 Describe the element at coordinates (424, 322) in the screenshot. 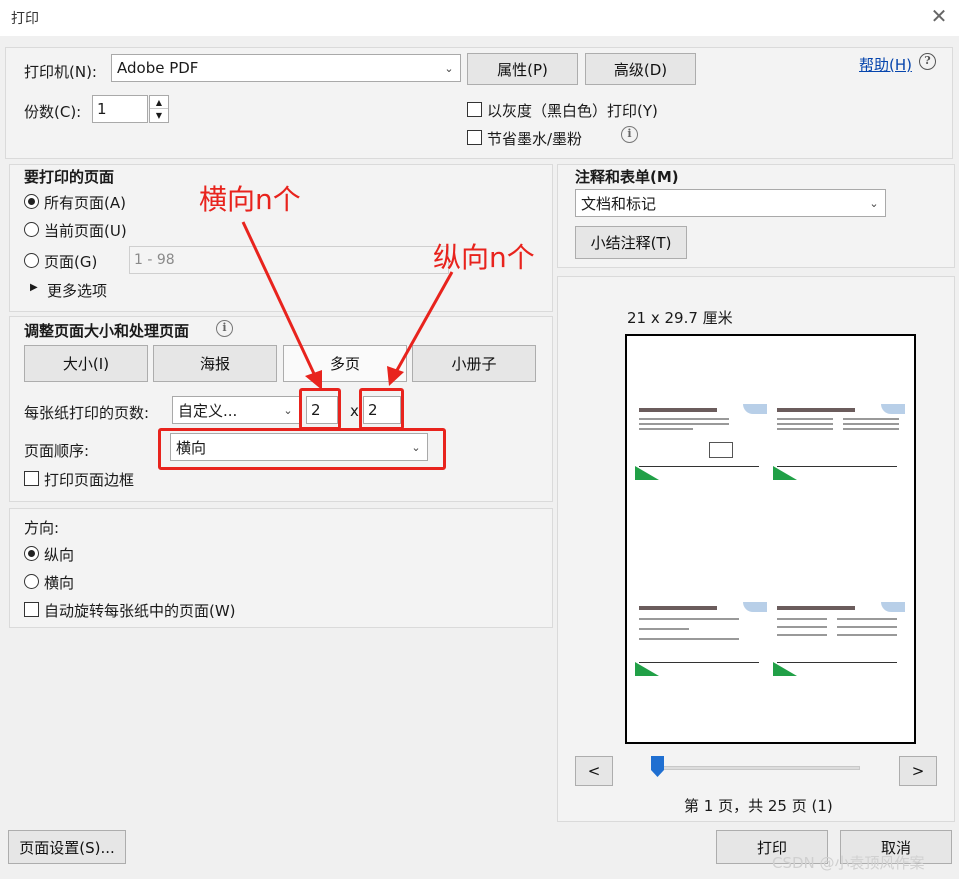

I see `arrow-to-rows` at that location.